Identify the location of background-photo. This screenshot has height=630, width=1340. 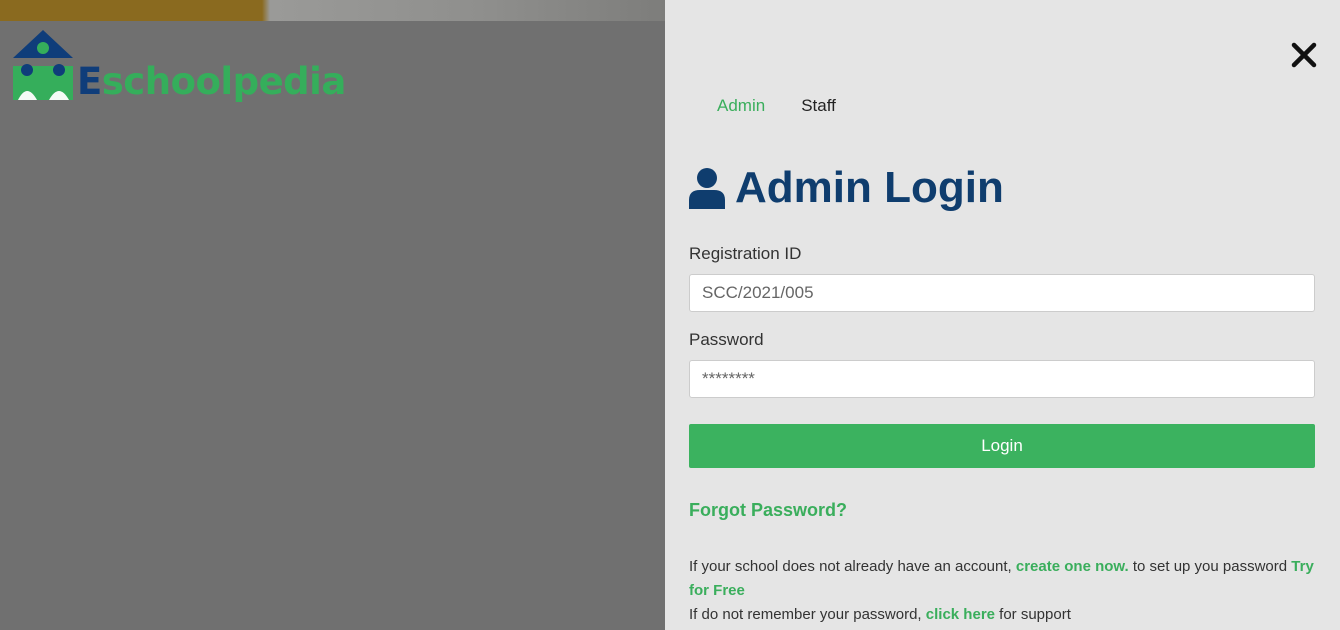
(332, 10).